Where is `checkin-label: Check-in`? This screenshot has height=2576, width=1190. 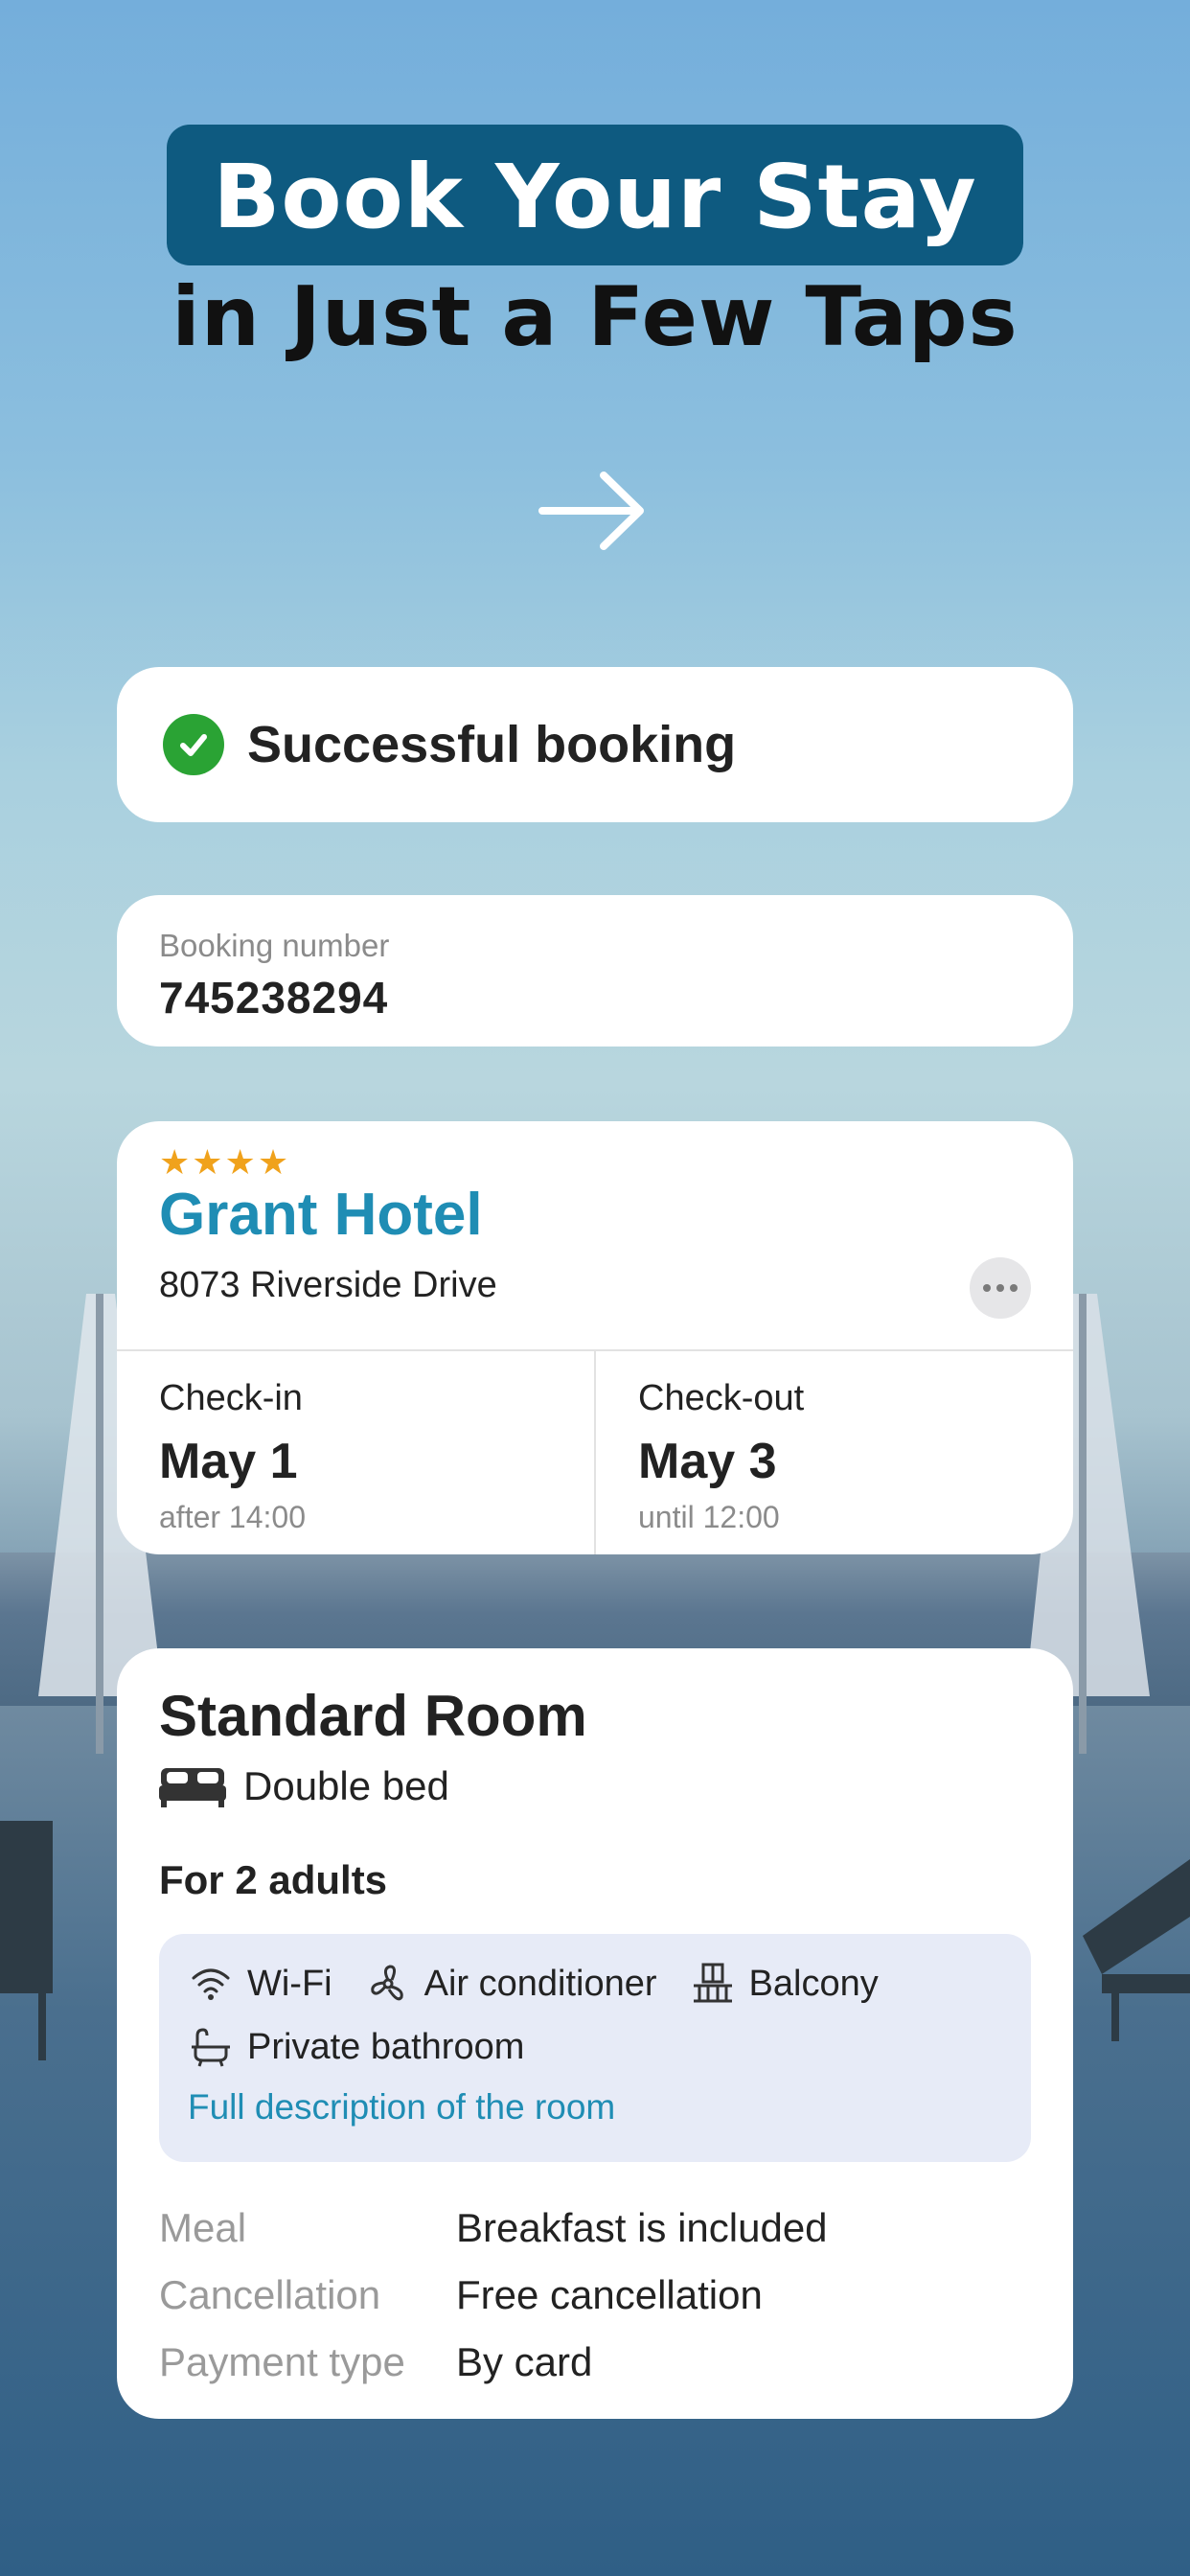
checkin-label: Check-in is located at coordinates (231, 1398).